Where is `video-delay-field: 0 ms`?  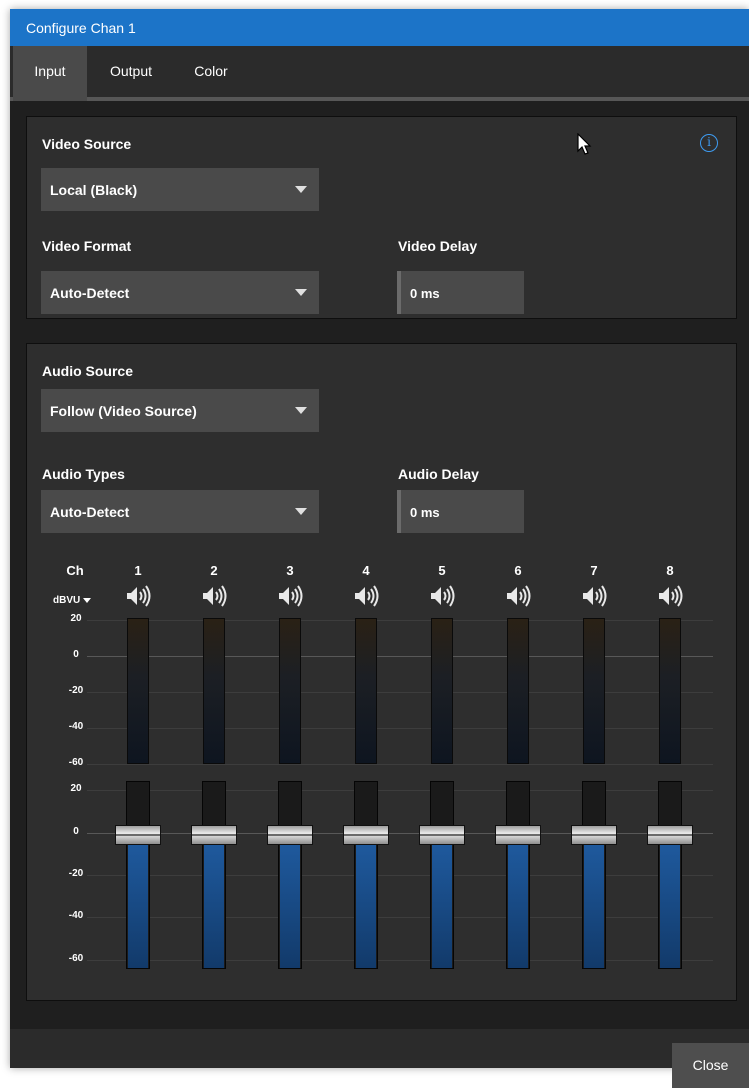 video-delay-field: 0 ms is located at coordinates (460, 292).